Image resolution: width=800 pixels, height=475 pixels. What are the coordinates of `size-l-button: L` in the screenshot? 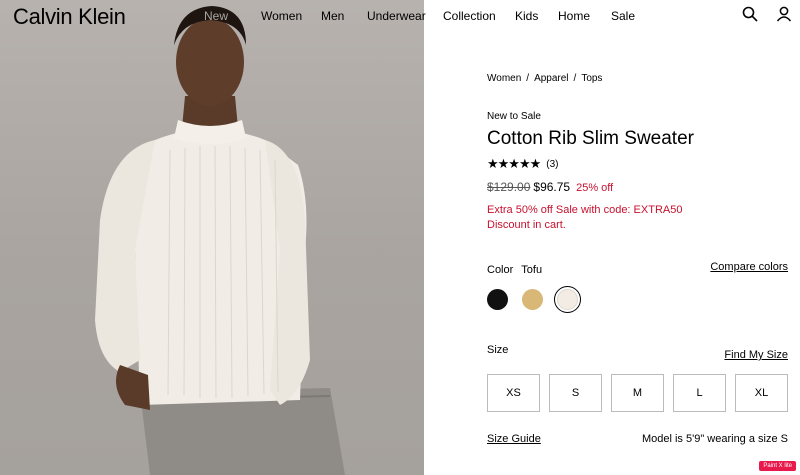 It's located at (699, 393).